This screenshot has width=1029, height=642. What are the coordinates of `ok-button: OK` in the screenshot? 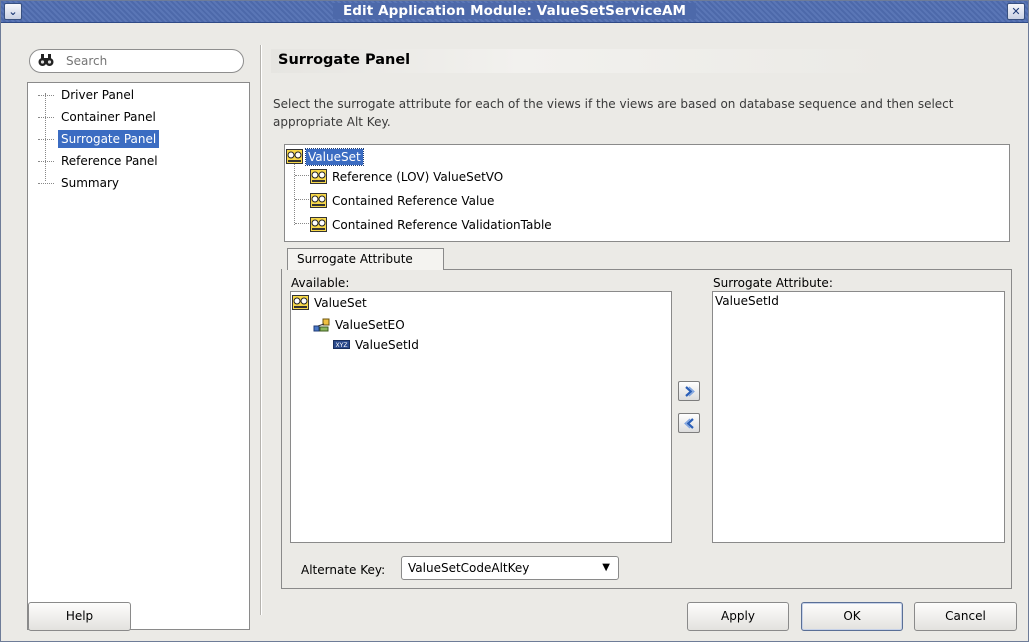 It's located at (852, 616).